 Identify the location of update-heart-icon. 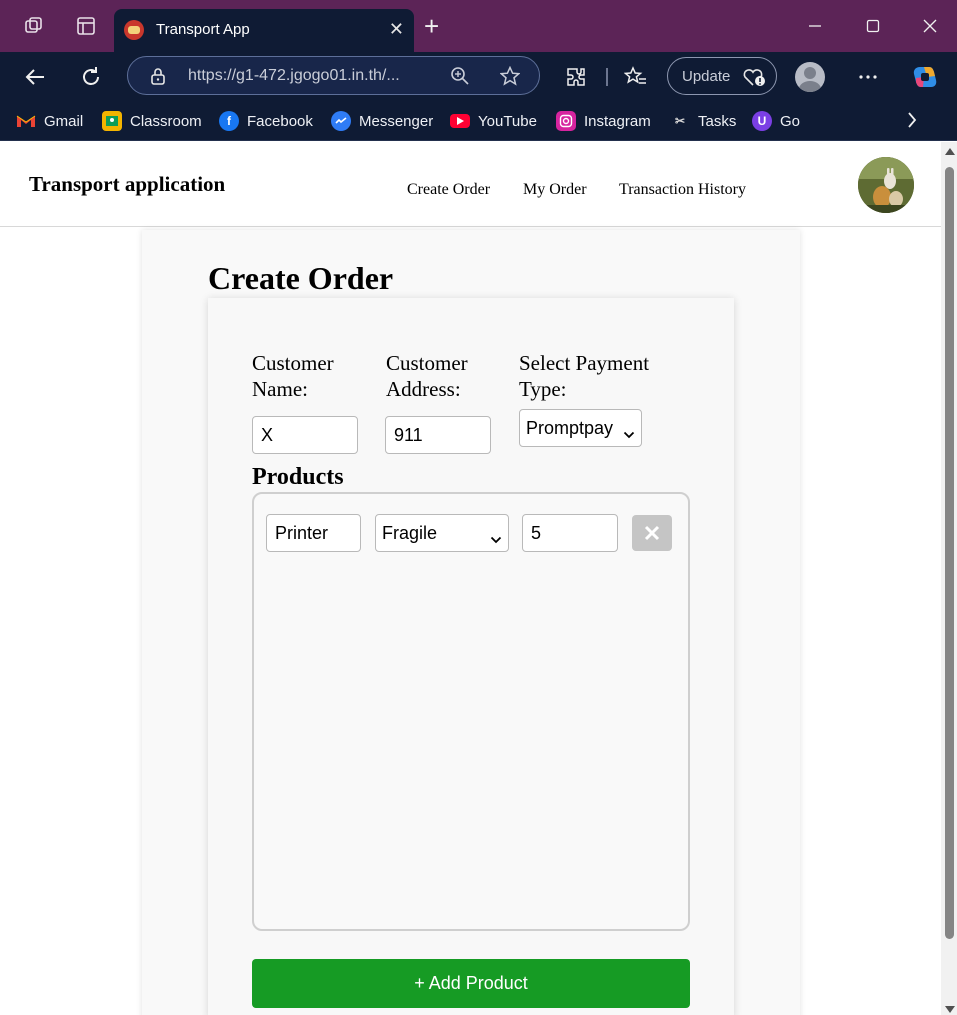
(754, 79).